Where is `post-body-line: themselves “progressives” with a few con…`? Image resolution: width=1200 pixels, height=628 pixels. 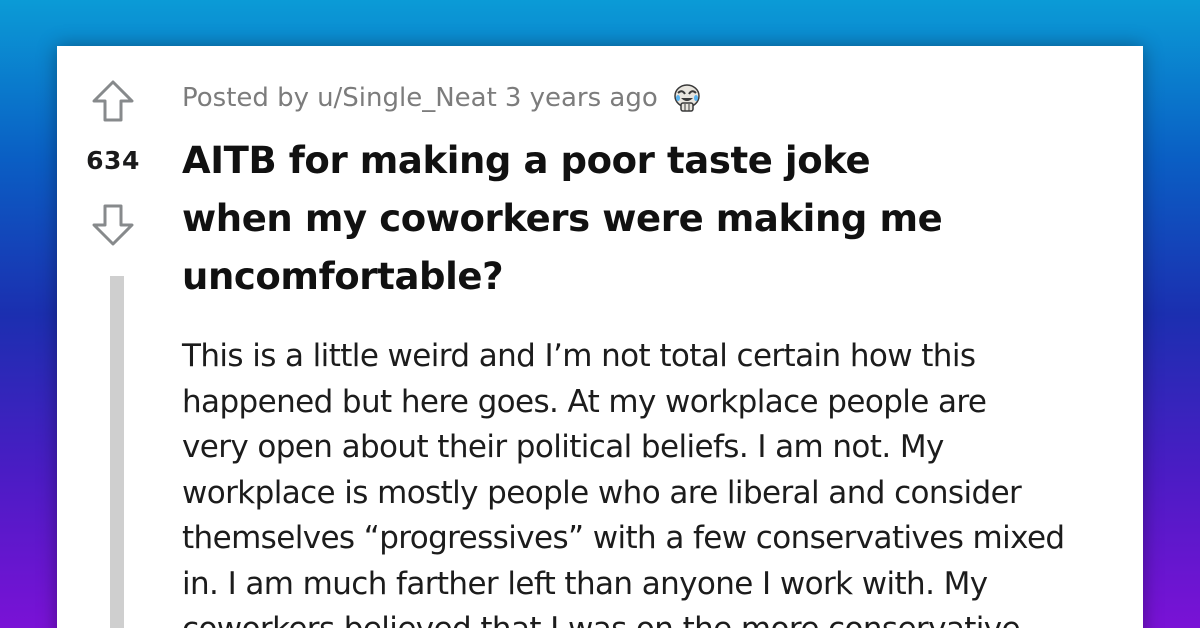 post-body-line: themselves “progressives” with a few con… is located at coordinates (623, 538).